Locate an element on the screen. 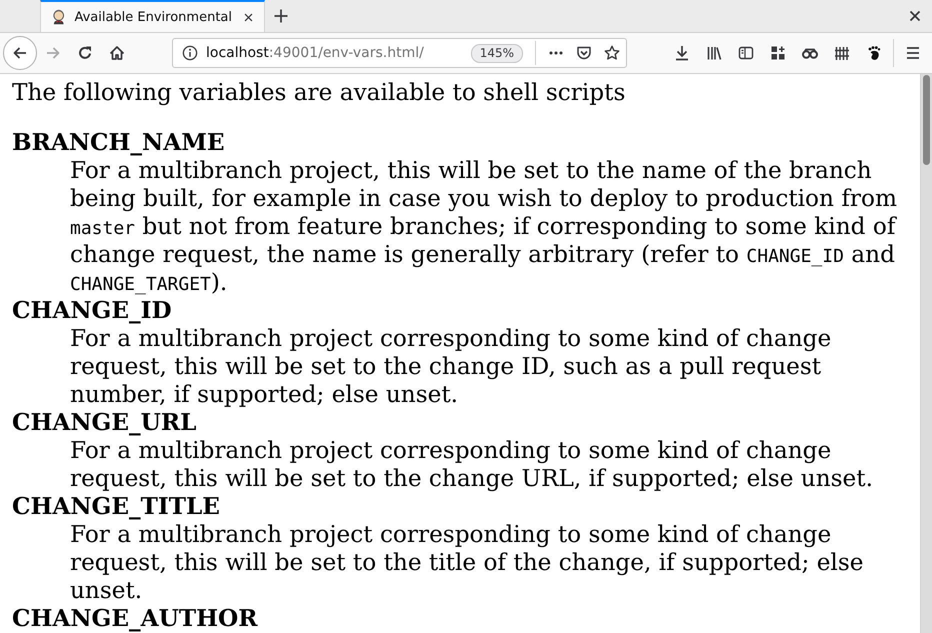  star-icon is located at coordinates (612, 53).